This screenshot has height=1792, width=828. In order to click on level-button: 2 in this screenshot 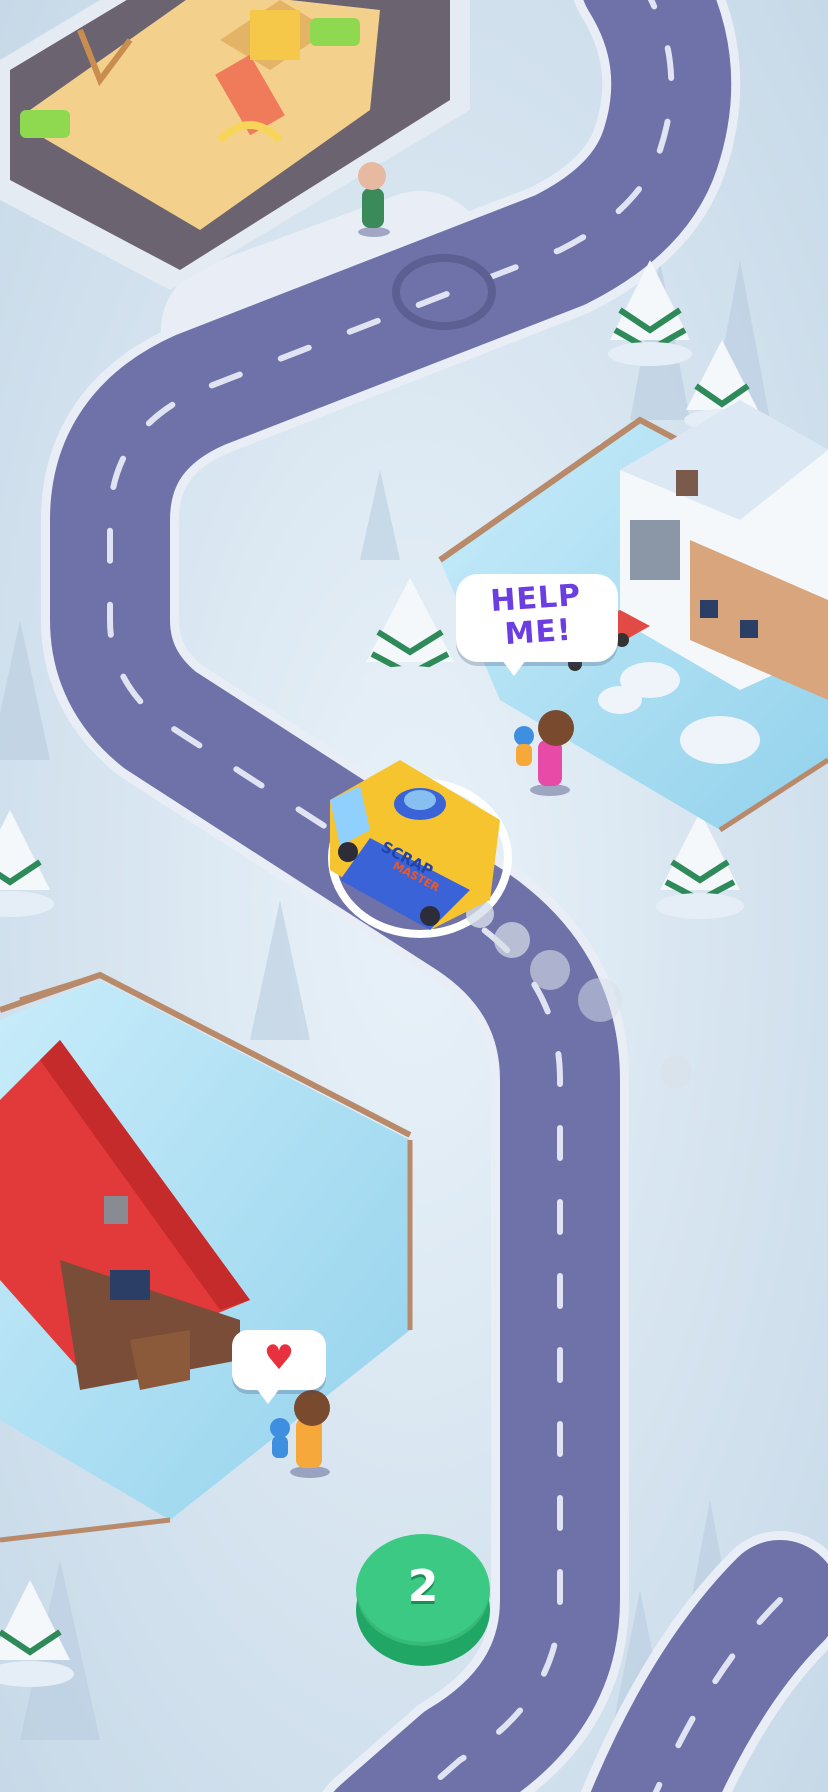, I will do `click(423, 1599)`.